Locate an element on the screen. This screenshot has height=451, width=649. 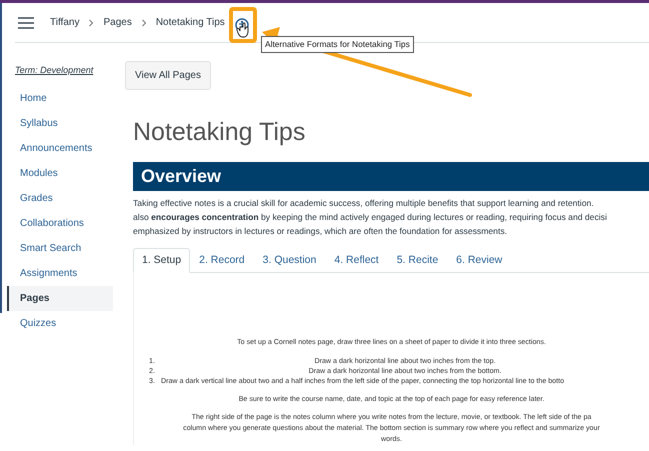
sidebar-item: Grades is located at coordinates (56, 198).